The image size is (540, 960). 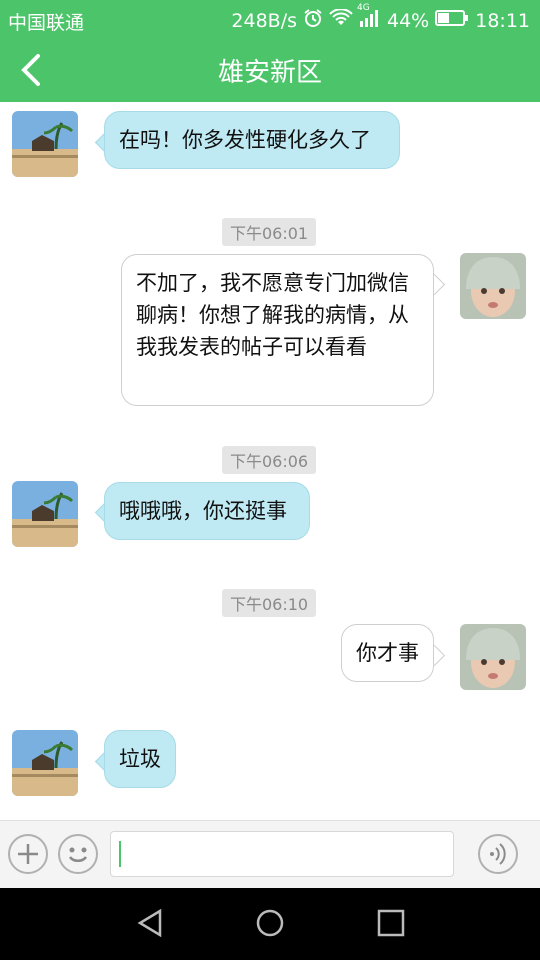 What do you see at coordinates (341, 20) in the screenshot?
I see `wifi-icon` at bounding box center [341, 20].